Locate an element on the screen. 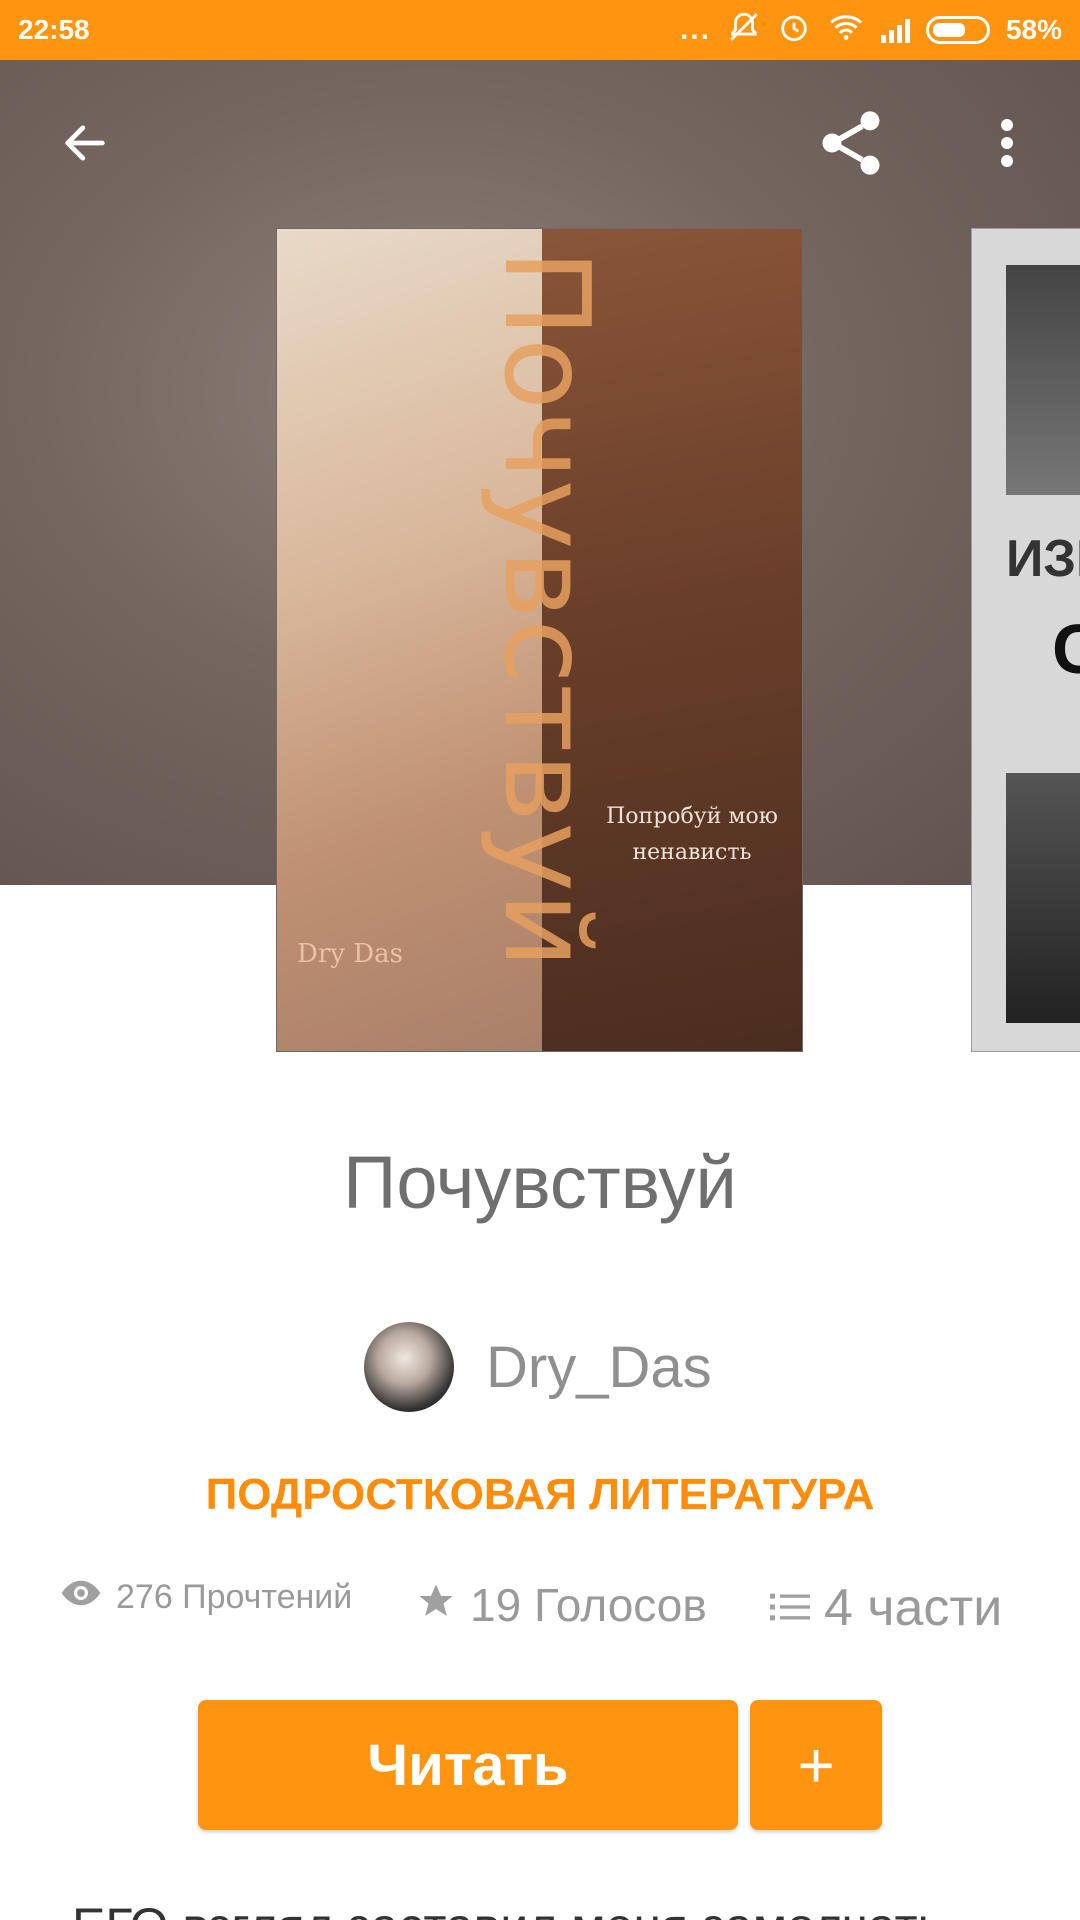  status-bar: 22:58 ... 58% is located at coordinates (540, 30).